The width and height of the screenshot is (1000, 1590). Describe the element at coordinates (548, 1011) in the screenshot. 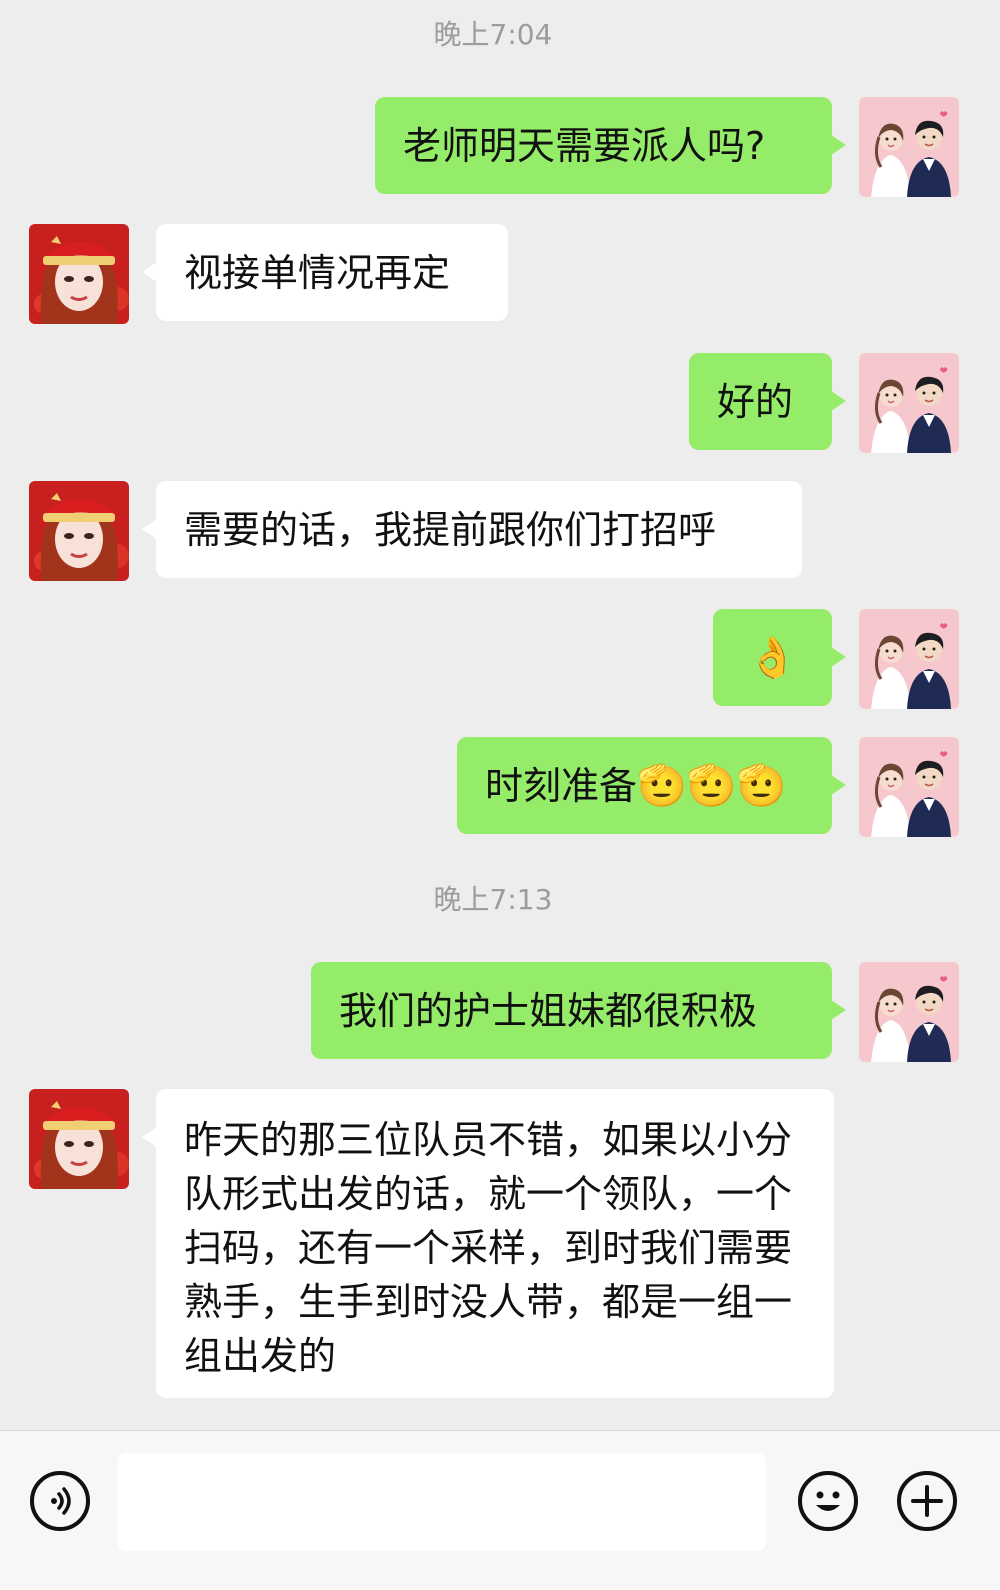

I see `message-text: 我们的护士姐妹都很积极` at that location.